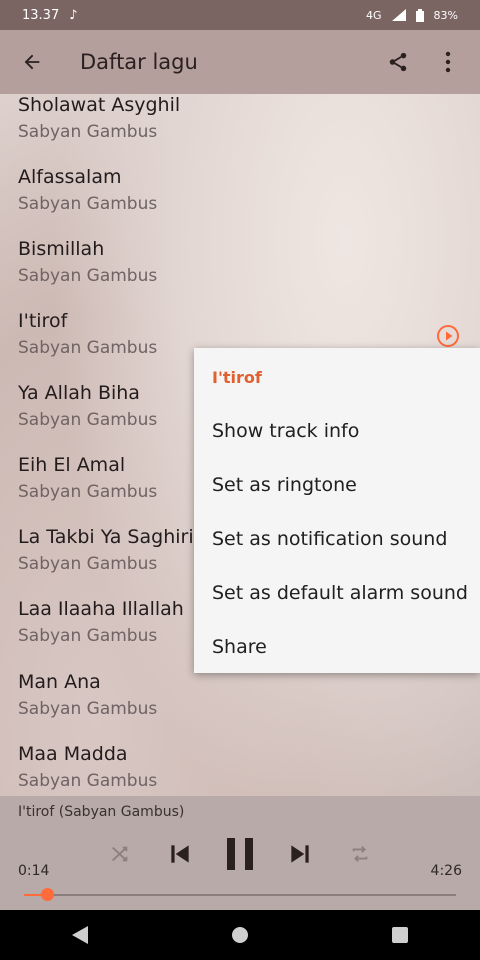  I want to click on song-row: Maa Madda Sabyan Gambus, so click(240, 768).